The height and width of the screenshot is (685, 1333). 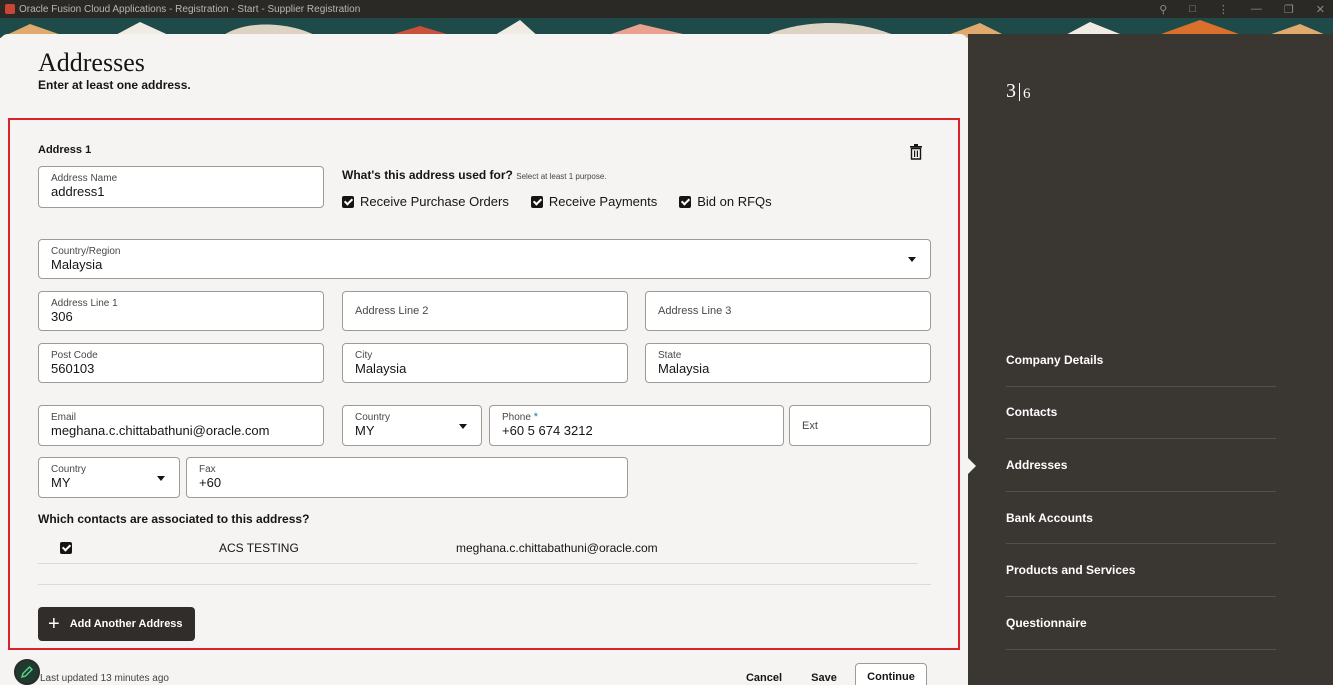 I want to click on close-icon: ✕, so click(x=1320, y=9).